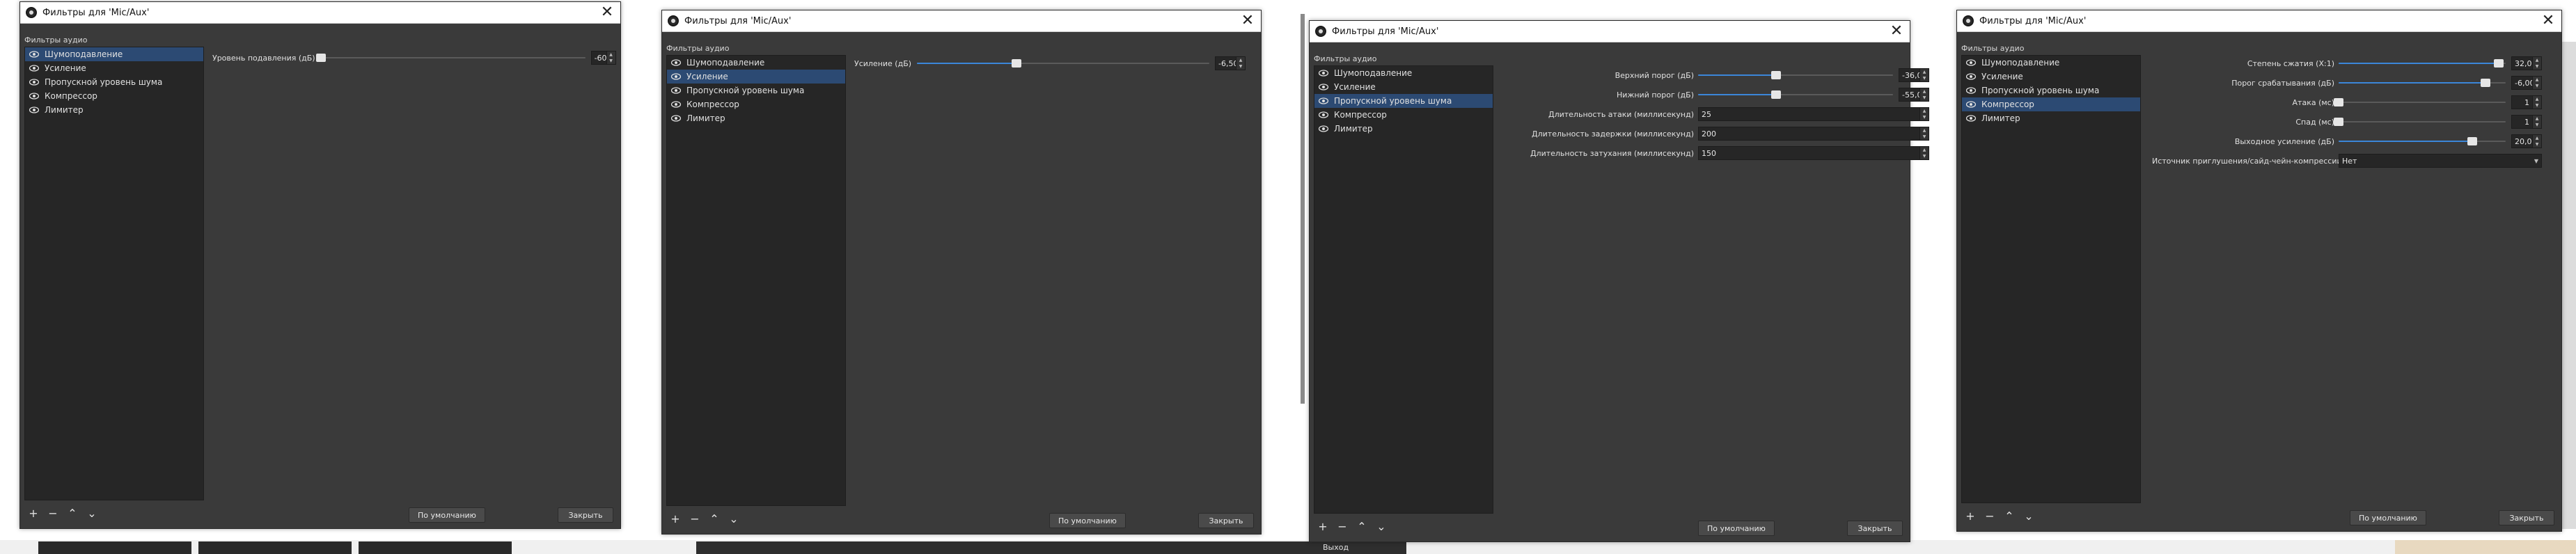 The image size is (2576, 554). Describe the element at coordinates (603, 58) in the screenshot. I see `property-value-spinbox: -60 ▲ ▼` at that location.